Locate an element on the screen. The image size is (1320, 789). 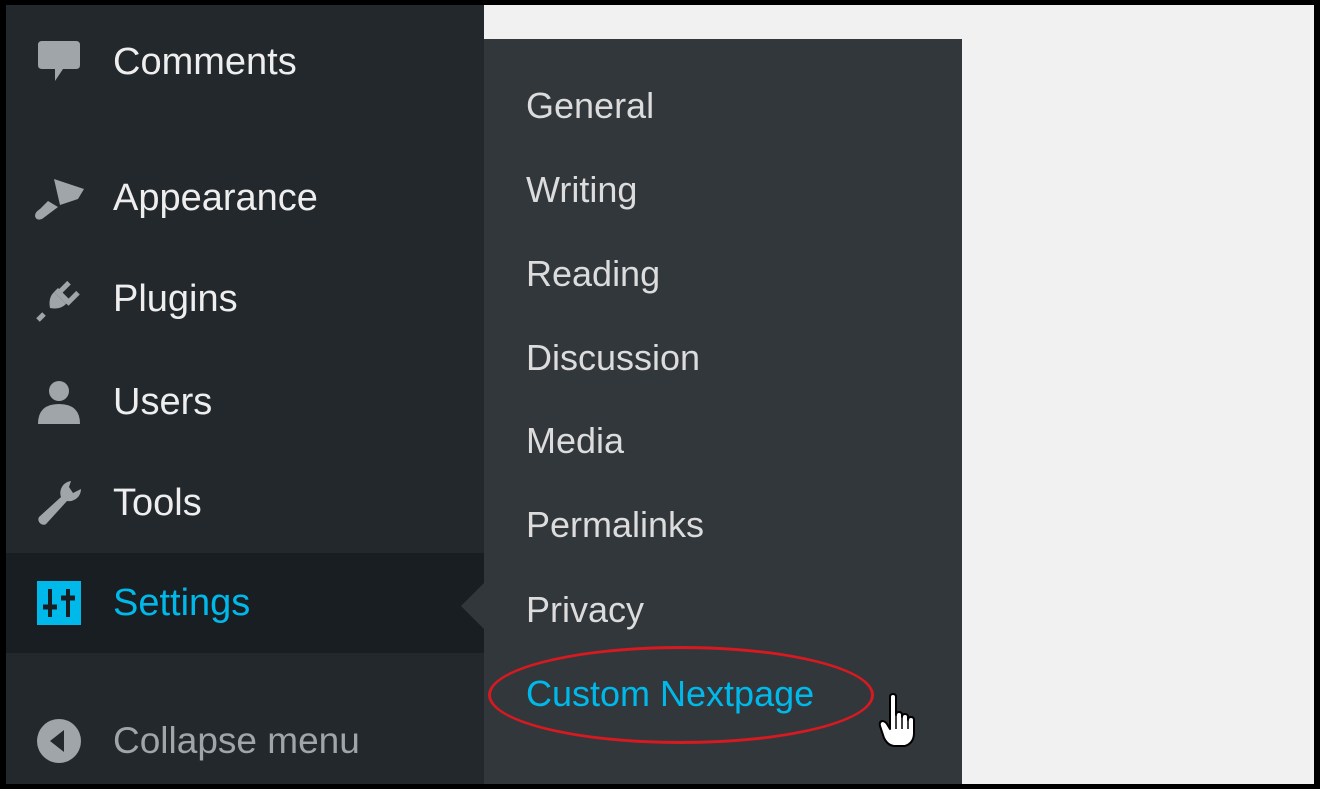
sidebar-item-label: Plugins is located at coordinates (175, 298).